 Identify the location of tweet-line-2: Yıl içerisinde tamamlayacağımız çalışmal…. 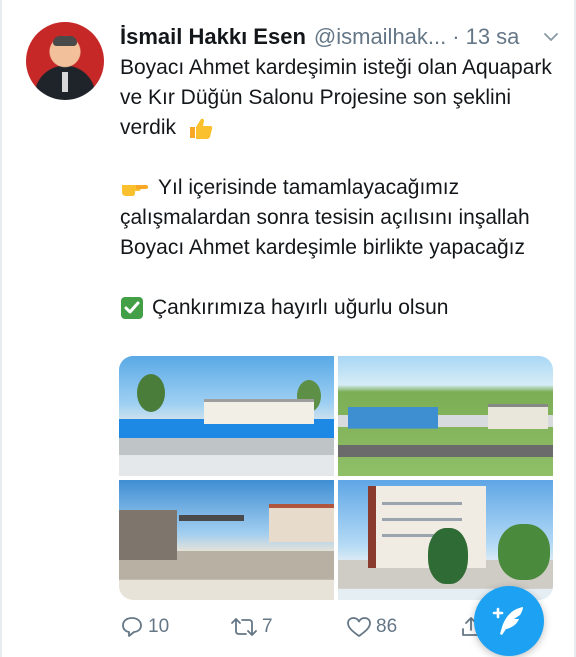
(325, 217).